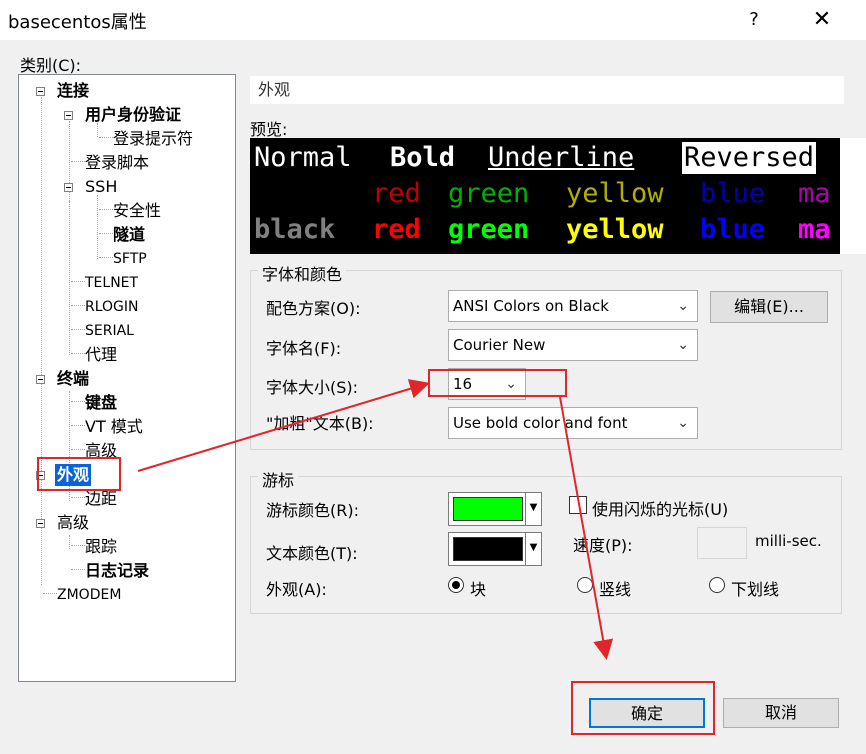 This screenshot has width=866, height=754. Describe the element at coordinates (283, 425) in the screenshot. I see `arrow-to-font-size` at that location.